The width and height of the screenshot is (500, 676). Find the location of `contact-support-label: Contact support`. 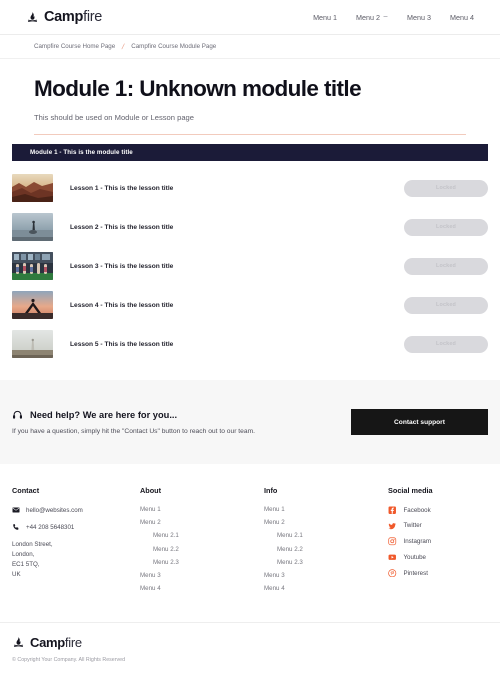

contact-support-label: Contact support is located at coordinates (419, 422).